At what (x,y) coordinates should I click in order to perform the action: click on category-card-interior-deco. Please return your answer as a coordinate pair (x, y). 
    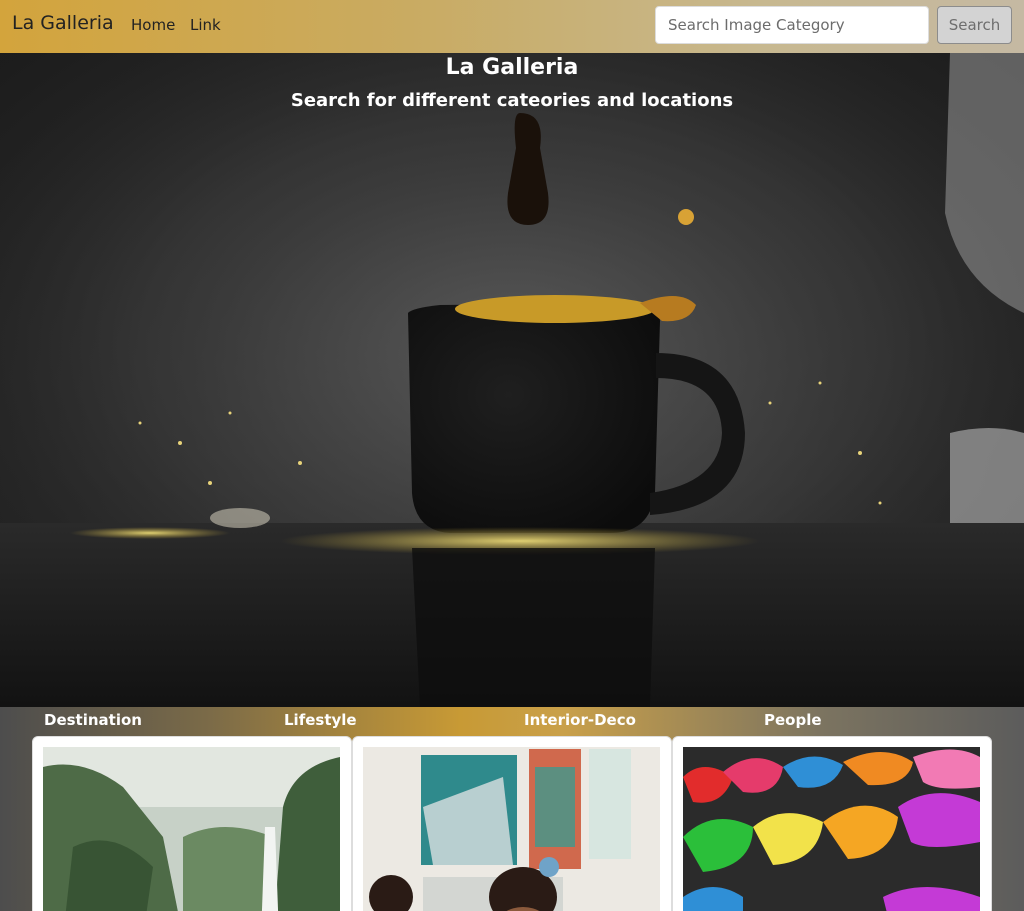
    Looking at the image, I should click on (512, 823).